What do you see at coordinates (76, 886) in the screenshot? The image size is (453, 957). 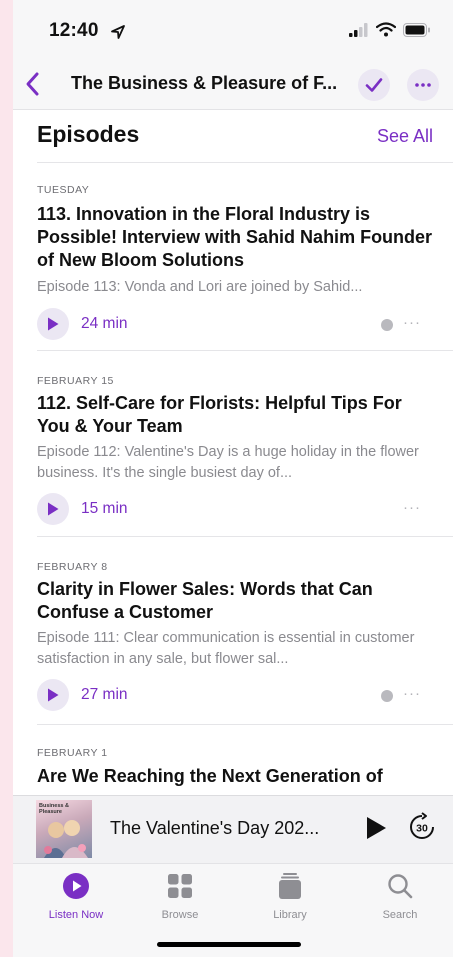 I see `play-circle-icon` at bounding box center [76, 886].